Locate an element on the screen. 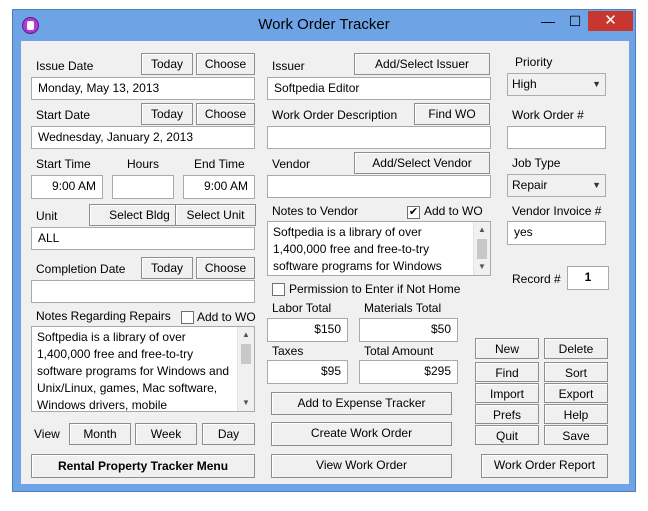  completion-date-choose-button: Choose is located at coordinates (225, 268).